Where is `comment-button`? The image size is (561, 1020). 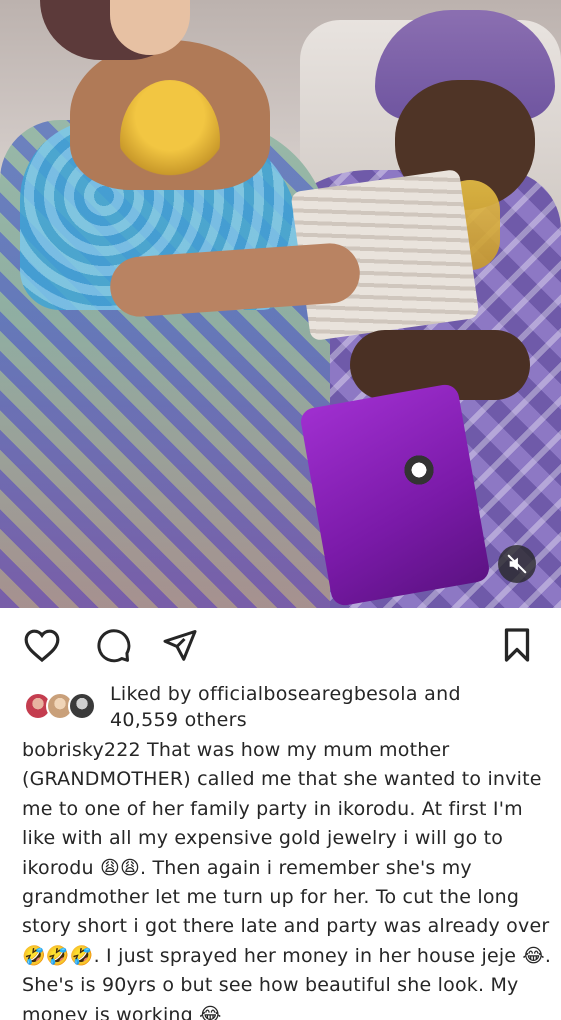
comment-button is located at coordinates (114, 645).